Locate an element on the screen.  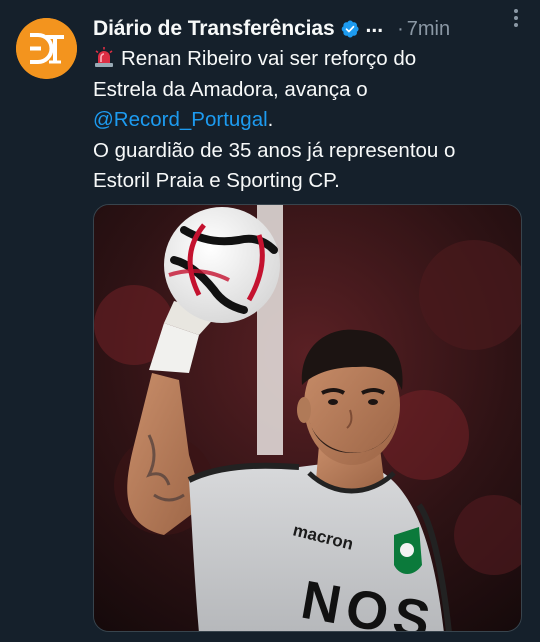
tweet-line-1-text: Renan Ribeiro vai ser reforço do is located at coordinates (269, 58).